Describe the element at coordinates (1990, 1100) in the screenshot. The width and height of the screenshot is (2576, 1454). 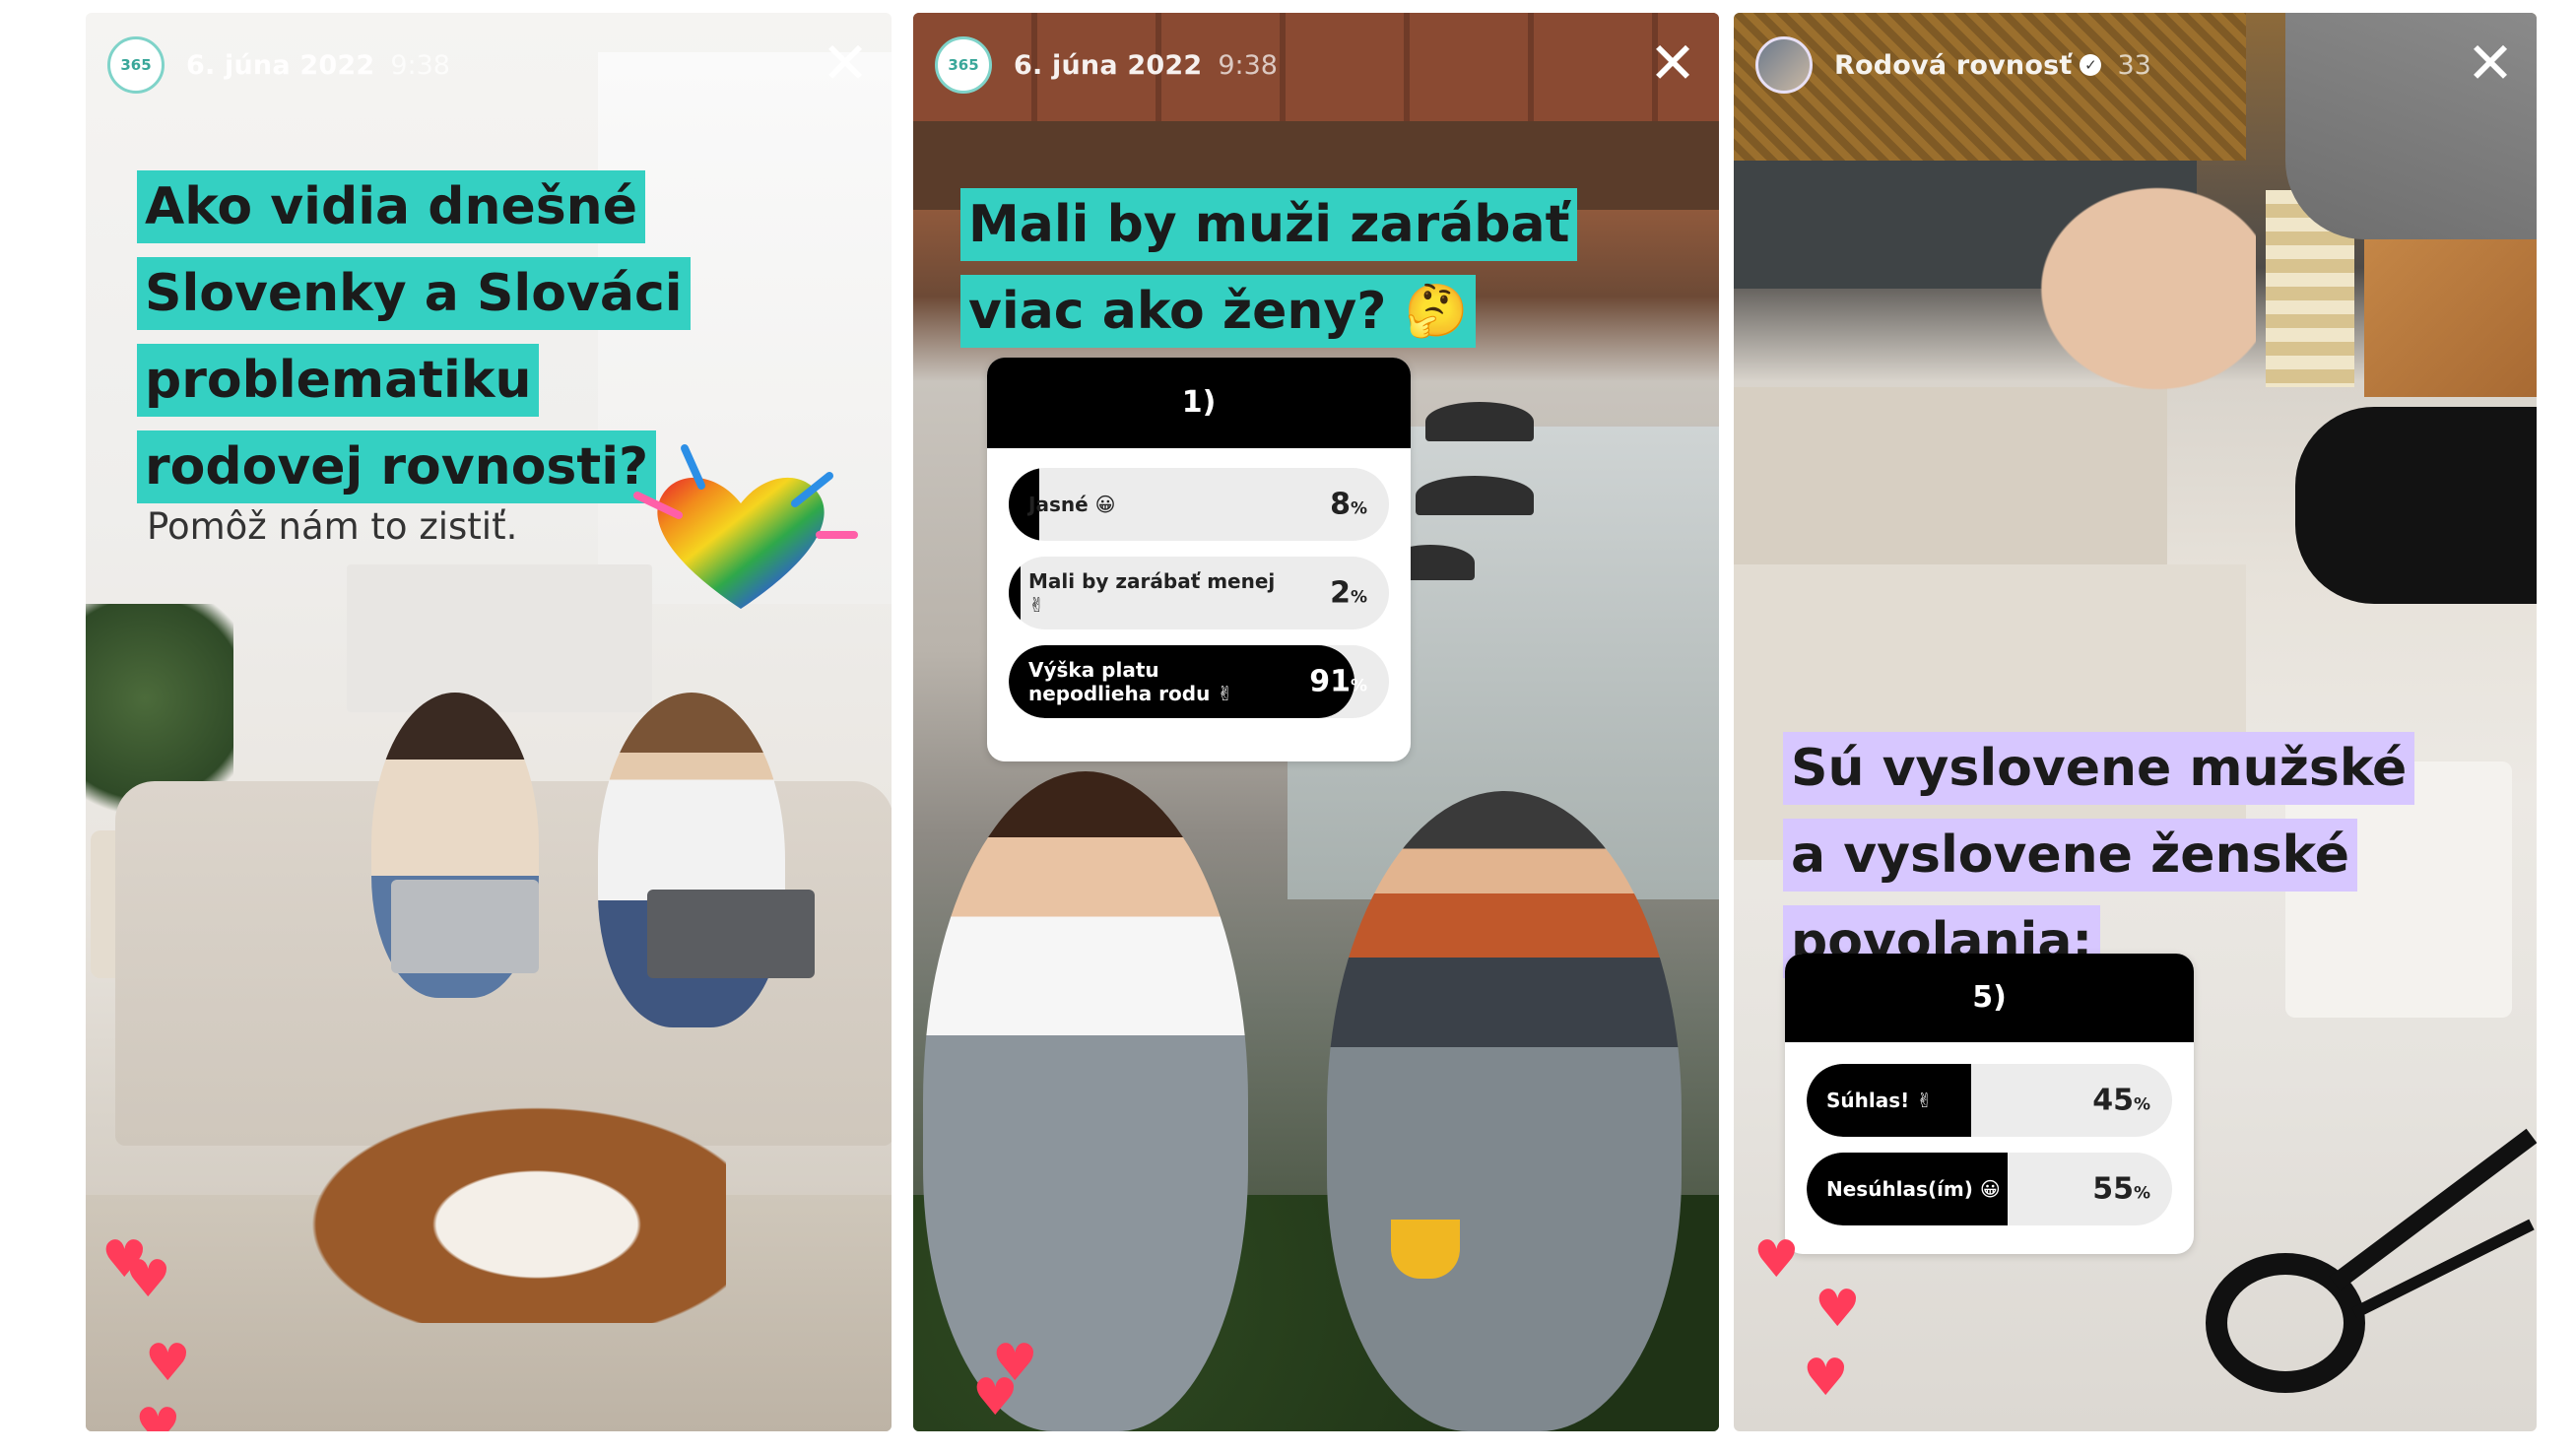
I see `poll-option-1: Súhlas! ✌ 45%` at that location.